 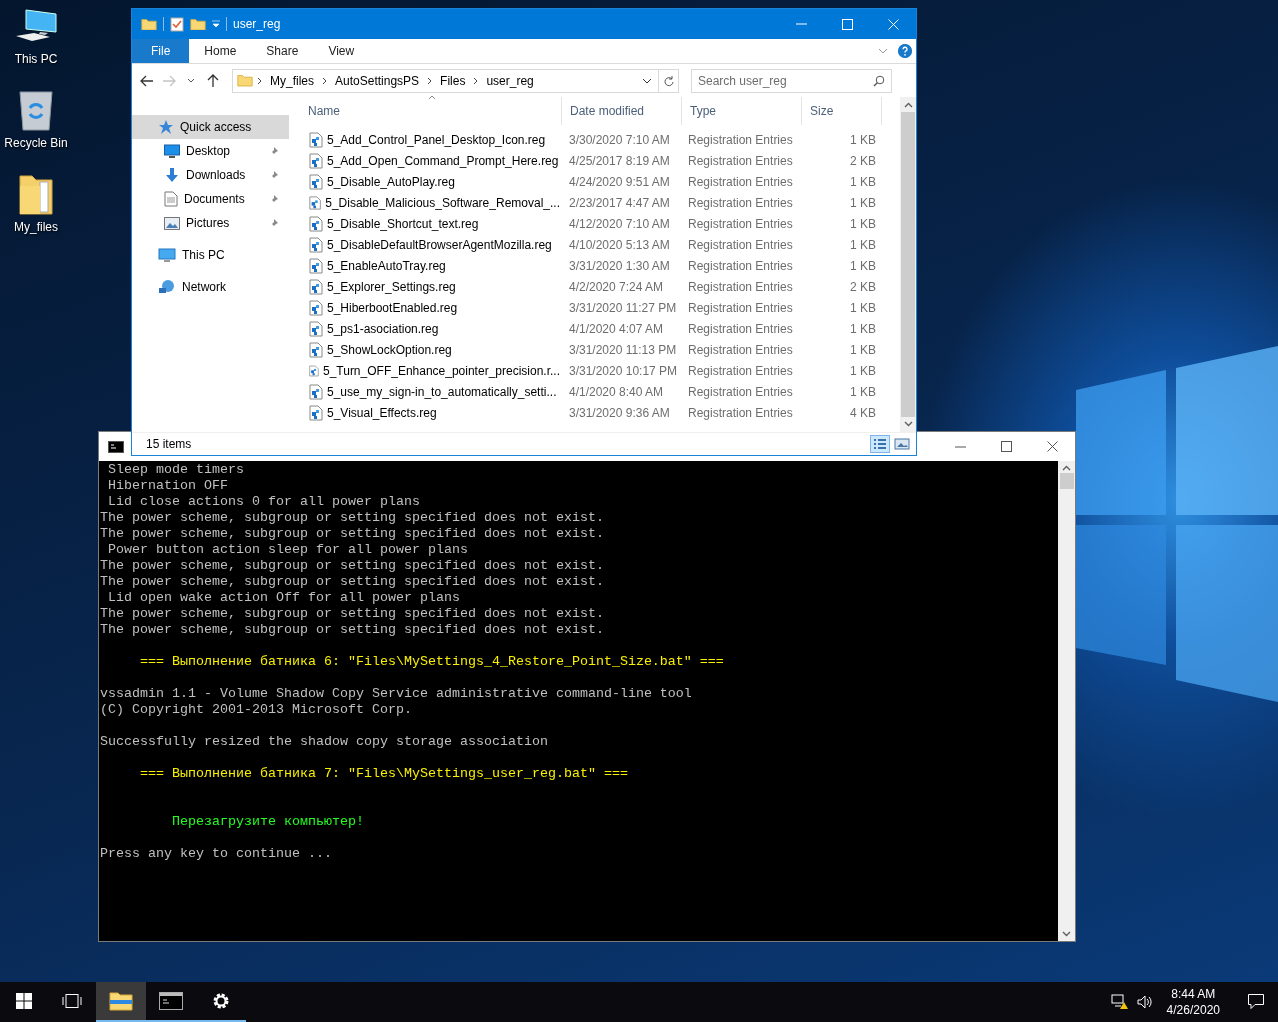 I want to click on ribbon-tab: Share, so click(x=282, y=51).